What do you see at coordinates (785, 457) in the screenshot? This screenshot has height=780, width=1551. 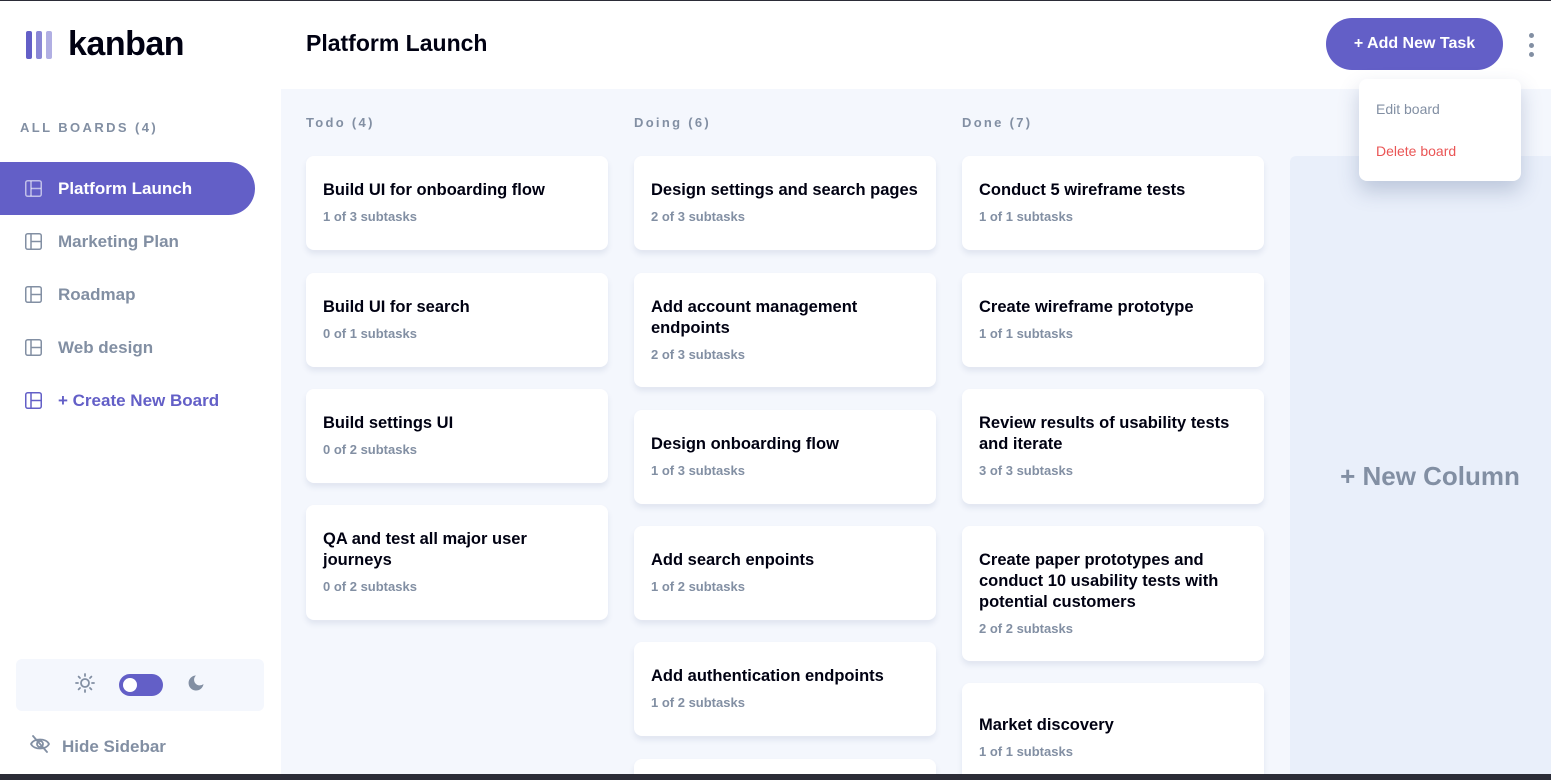 I see `task-card: Design onboarding flow 1 of 3 subtasks` at bounding box center [785, 457].